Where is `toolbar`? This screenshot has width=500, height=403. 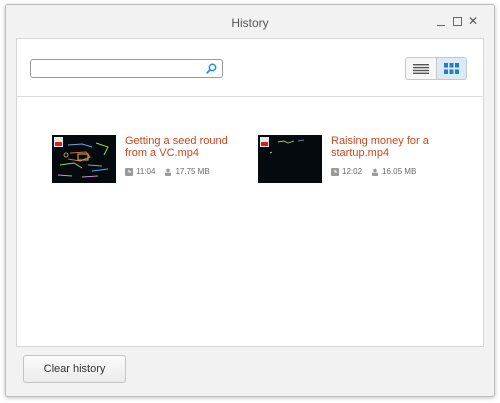 toolbar is located at coordinates (250, 68).